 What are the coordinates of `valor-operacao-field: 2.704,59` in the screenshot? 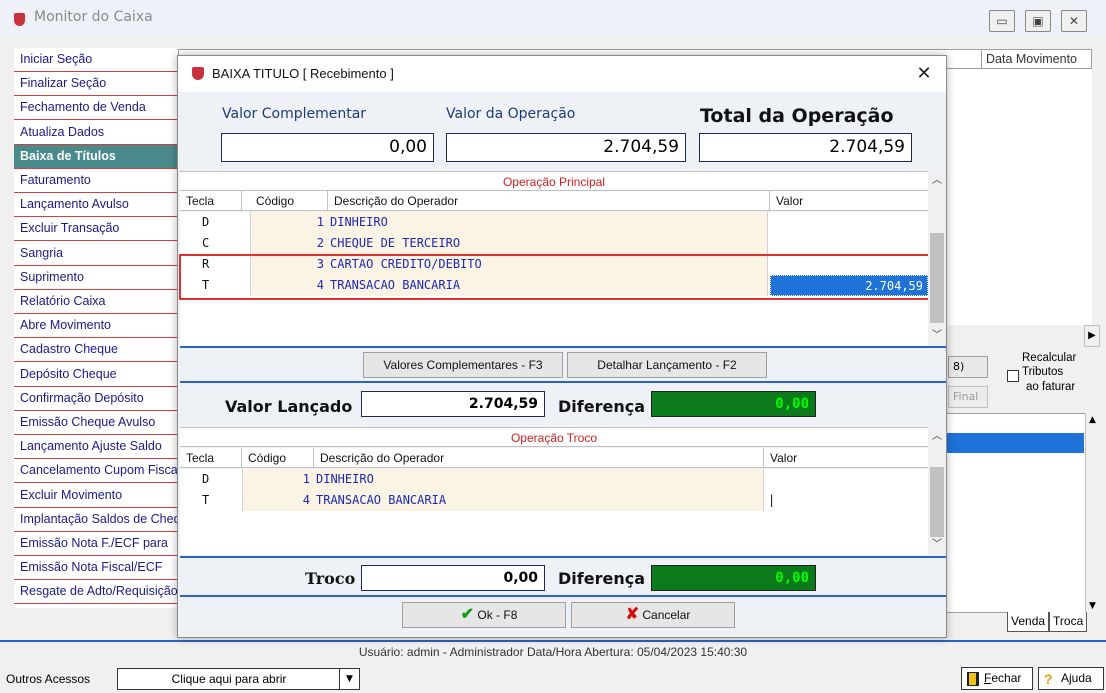 It's located at (566, 147).